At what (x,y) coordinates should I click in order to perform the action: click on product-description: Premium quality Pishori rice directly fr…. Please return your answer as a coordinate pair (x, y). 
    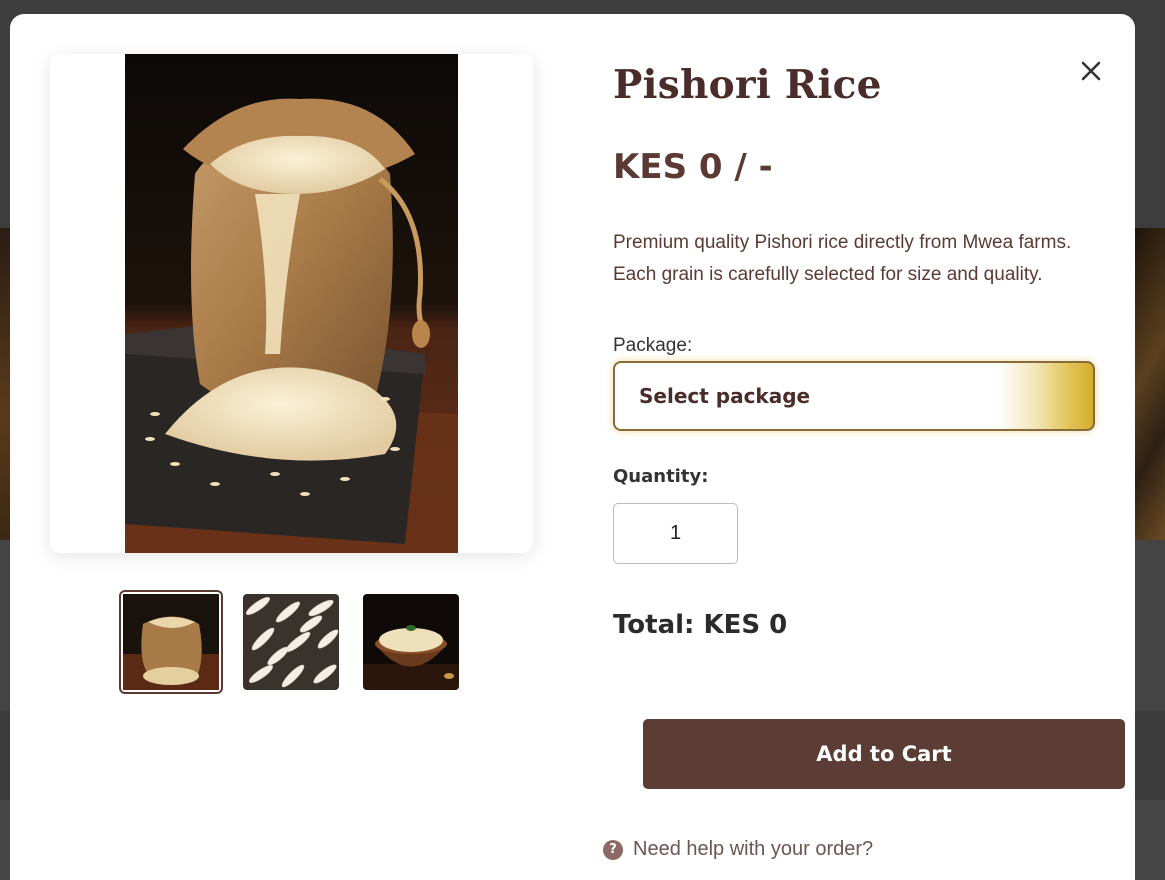
    Looking at the image, I should click on (842, 258).